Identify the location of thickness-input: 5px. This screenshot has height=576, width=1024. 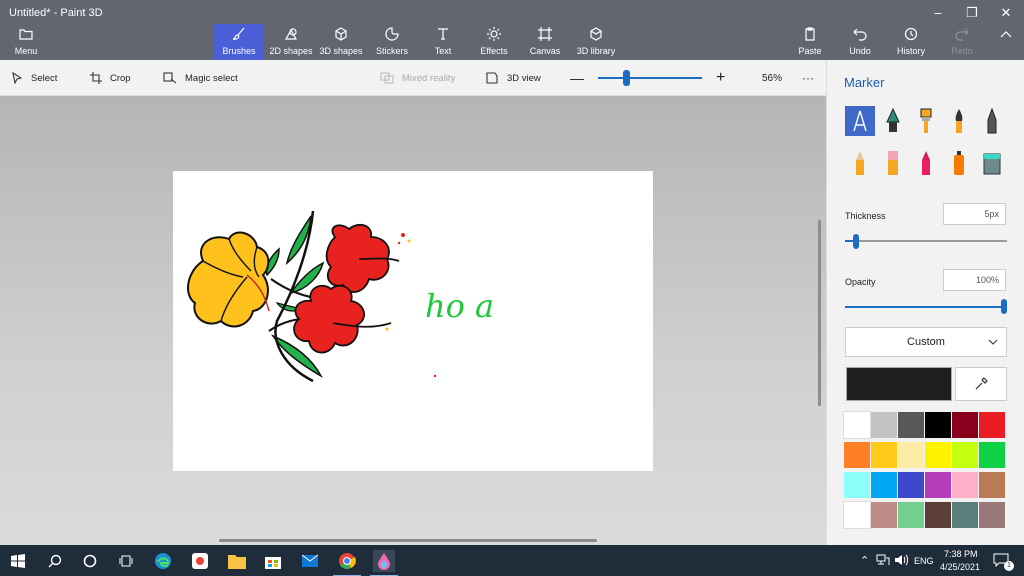
(974, 214).